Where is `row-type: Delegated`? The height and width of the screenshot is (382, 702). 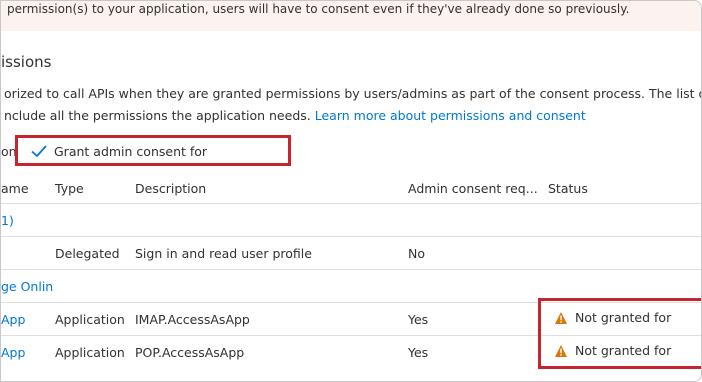
row-type: Delegated is located at coordinates (95, 253).